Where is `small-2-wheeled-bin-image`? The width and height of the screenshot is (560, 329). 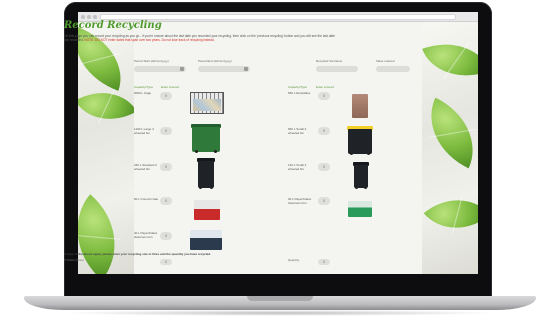 small-2-wheeled-bin-image is located at coordinates (361, 175).